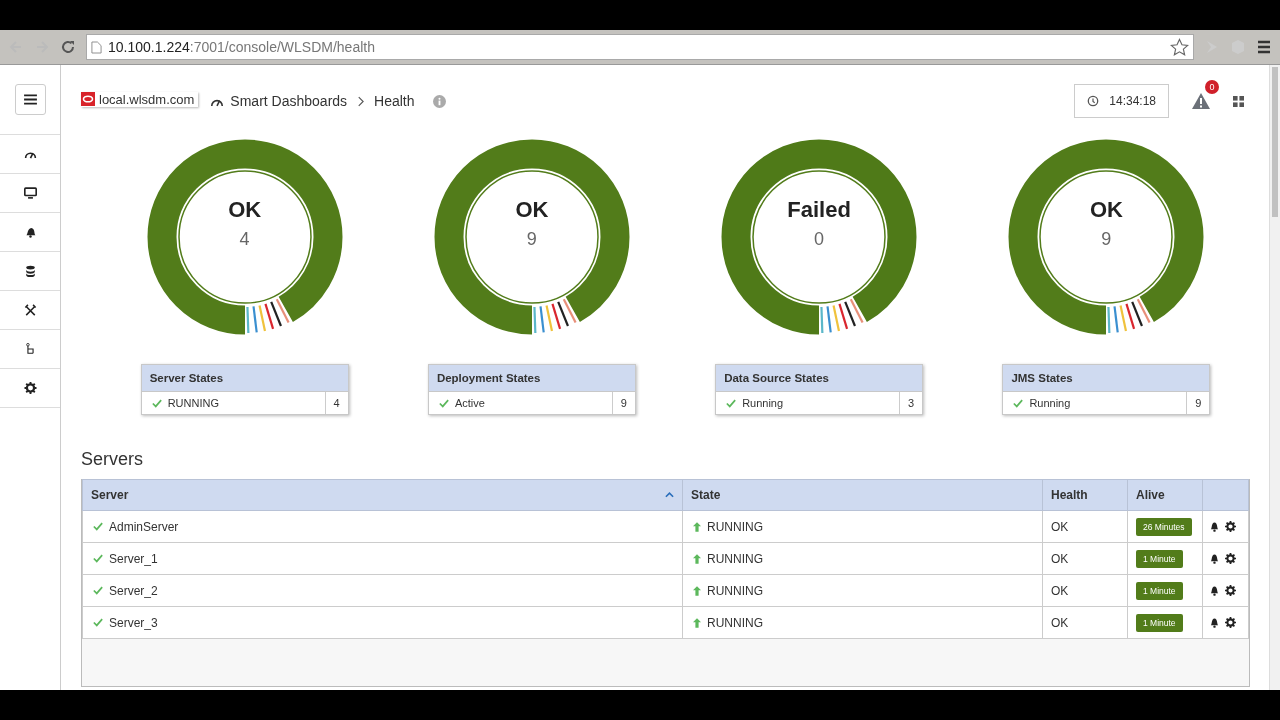 The height and width of the screenshot is (720, 1280). Describe the element at coordinates (193, 403) in the screenshot. I see `state-label: RUNNING` at that location.